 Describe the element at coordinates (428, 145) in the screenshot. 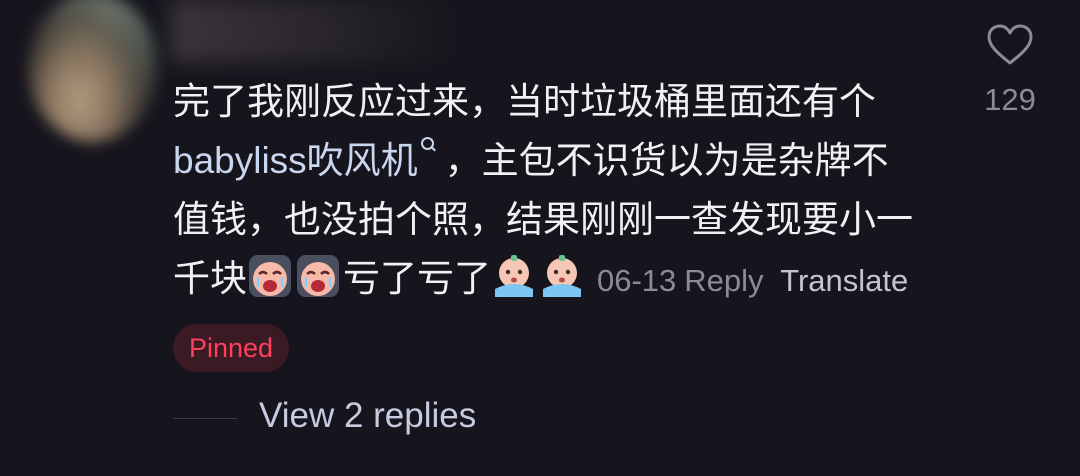

I see `search-icon` at that location.